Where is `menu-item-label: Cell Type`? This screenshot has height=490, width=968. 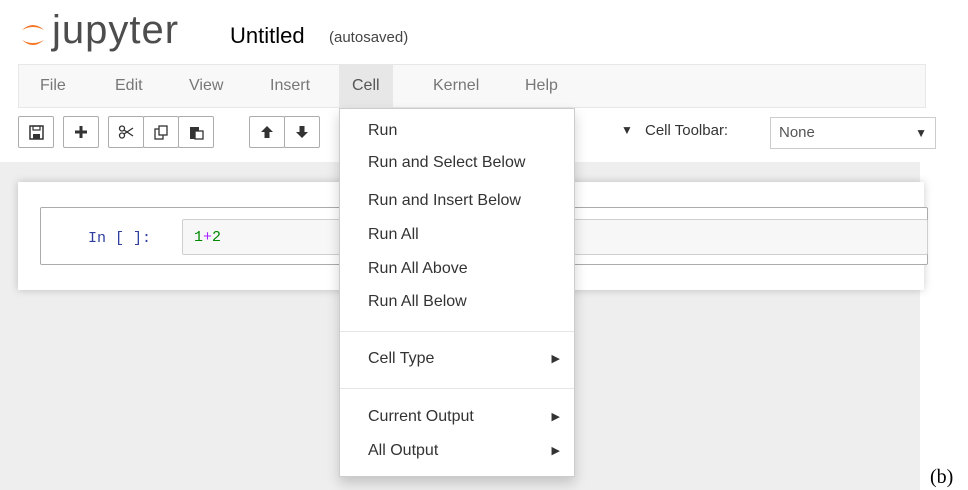 menu-item-label: Cell Type is located at coordinates (401, 358).